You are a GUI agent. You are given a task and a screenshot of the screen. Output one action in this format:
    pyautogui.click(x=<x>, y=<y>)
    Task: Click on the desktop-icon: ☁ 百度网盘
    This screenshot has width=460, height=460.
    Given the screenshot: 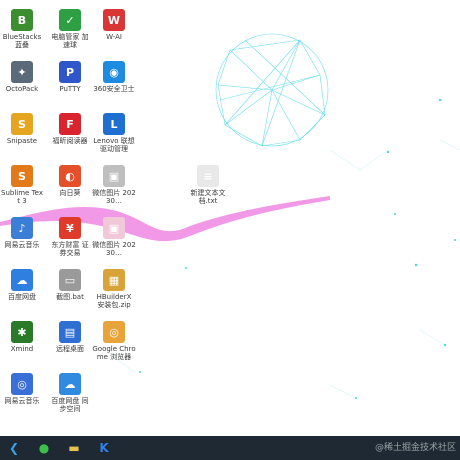 What is the action you would take?
    pyautogui.click(x=26, y=292)
    